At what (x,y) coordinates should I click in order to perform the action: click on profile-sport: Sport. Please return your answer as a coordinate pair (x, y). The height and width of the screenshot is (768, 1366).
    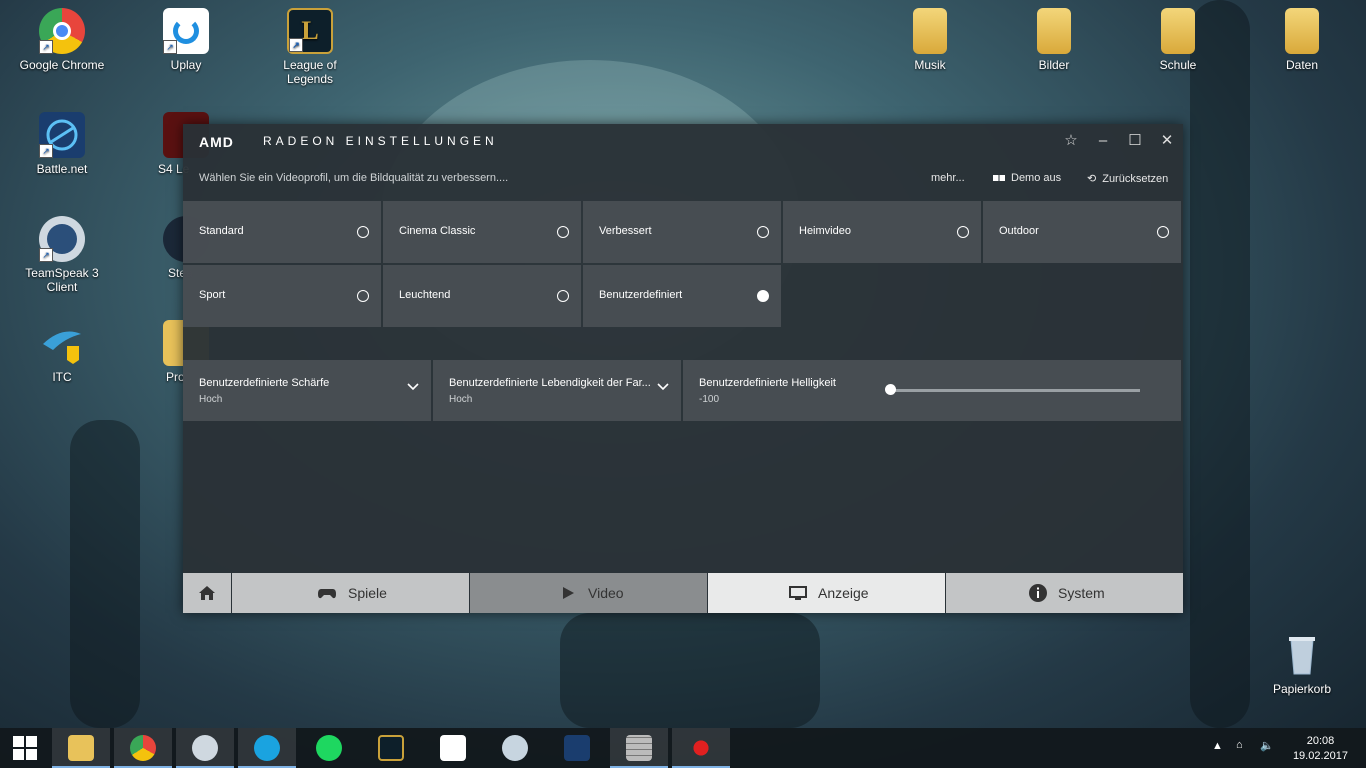
    Looking at the image, I should click on (282, 296).